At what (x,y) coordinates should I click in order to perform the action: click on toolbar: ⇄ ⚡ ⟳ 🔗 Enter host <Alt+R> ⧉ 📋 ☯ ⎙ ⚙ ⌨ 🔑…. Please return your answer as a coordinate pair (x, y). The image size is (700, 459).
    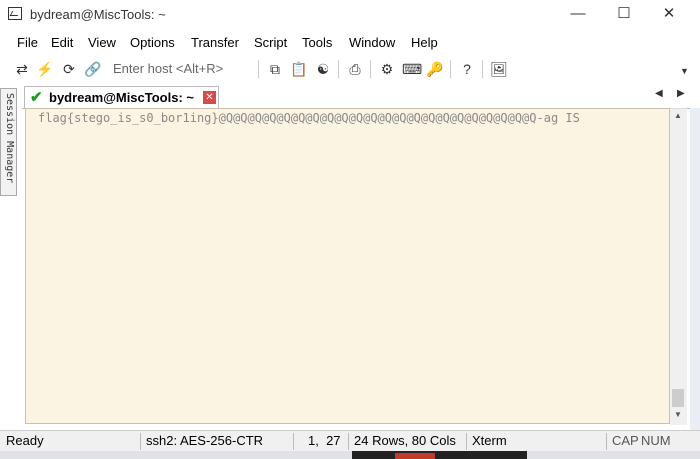
    Looking at the image, I should click on (350, 69).